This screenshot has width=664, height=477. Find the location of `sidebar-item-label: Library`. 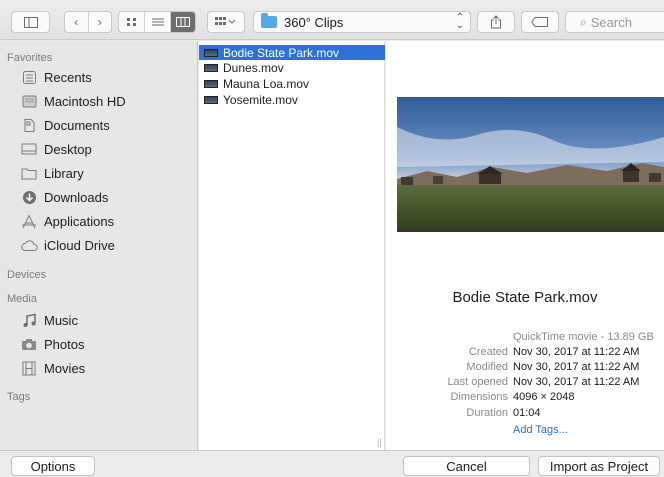

sidebar-item-label: Library is located at coordinates (64, 173).